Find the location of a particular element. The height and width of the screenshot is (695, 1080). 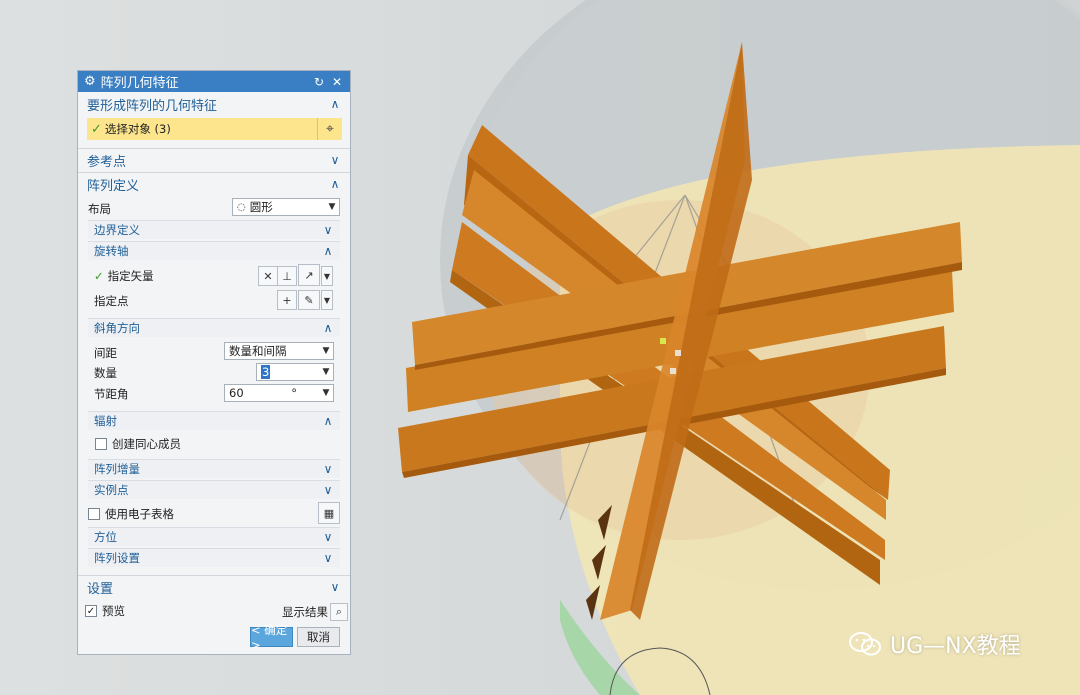

use-spreadsheet-label: 使用电子表格 is located at coordinates (139, 514).